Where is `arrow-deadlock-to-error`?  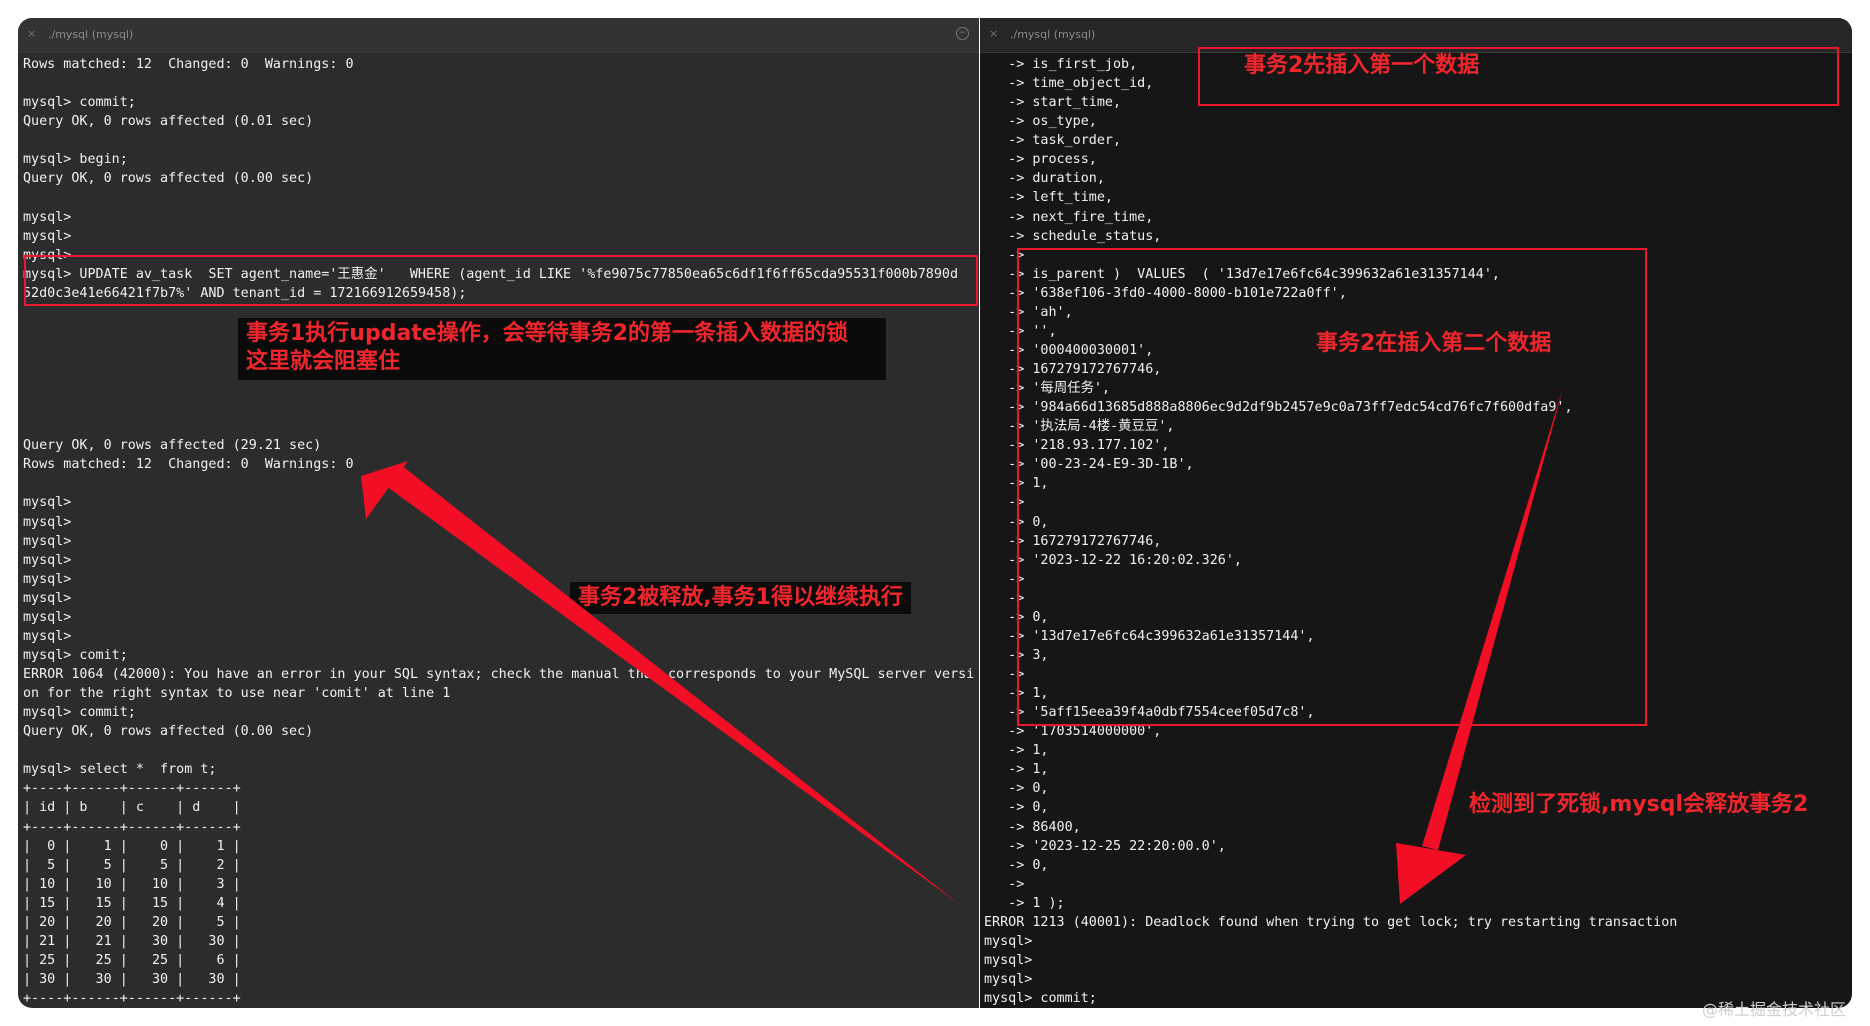 arrow-deadlock-to-error is located at coordinates (1480, 644).